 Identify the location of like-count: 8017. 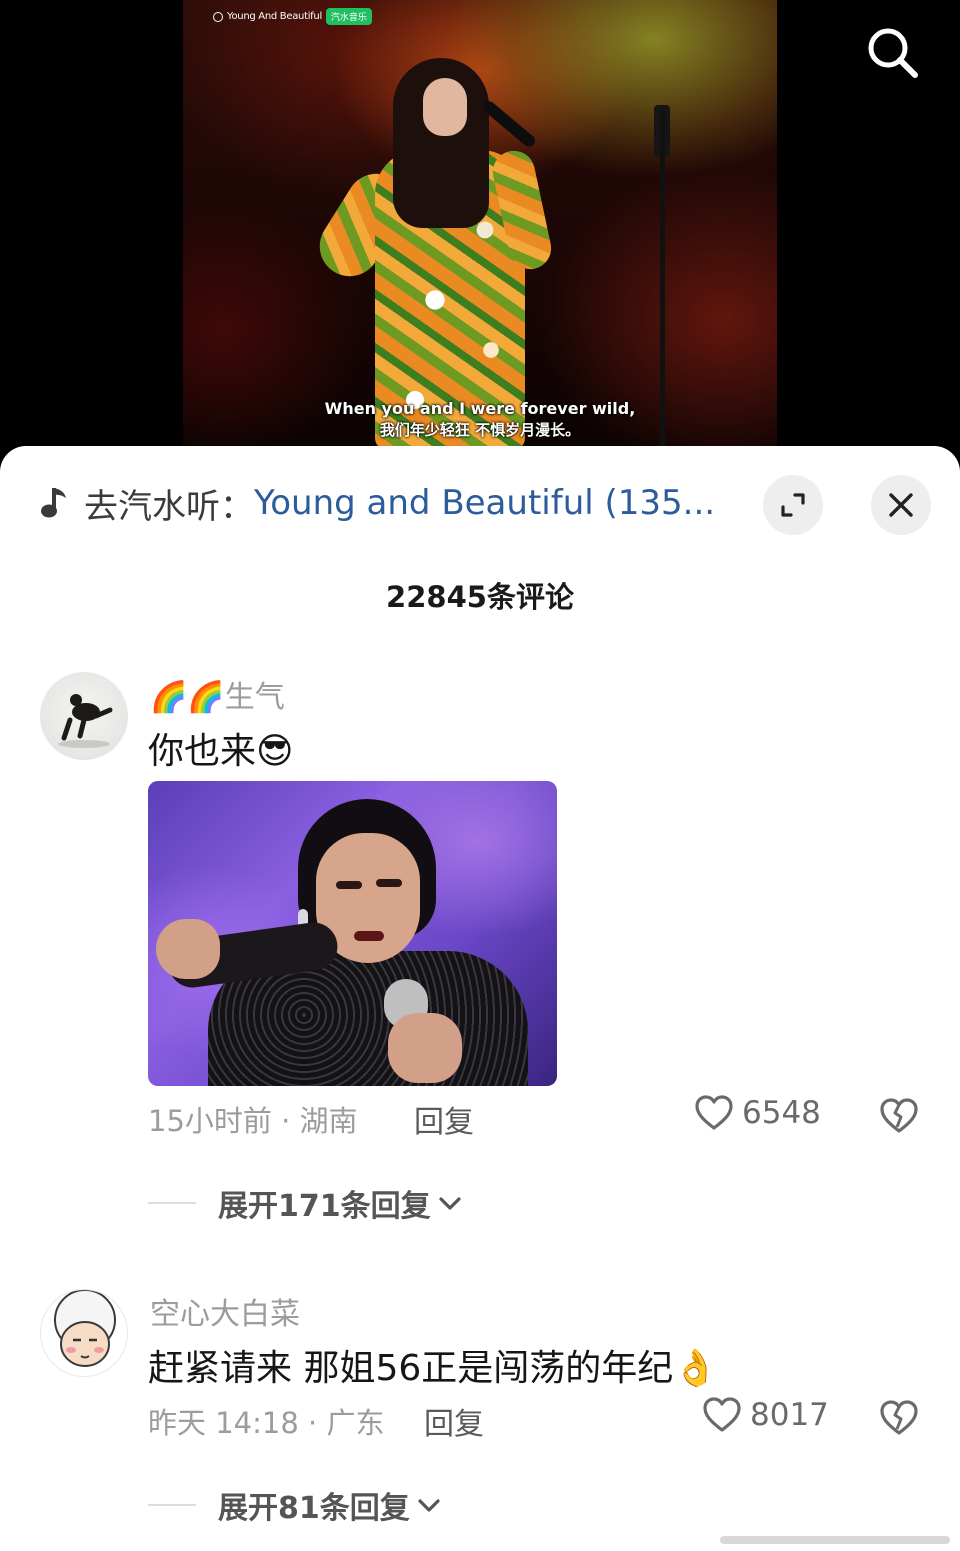
(789, 1415).